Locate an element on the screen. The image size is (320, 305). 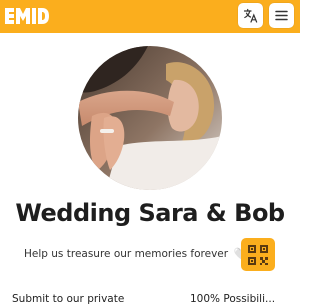
subtitle: Help us treasure our memories forever 🤍 is located at coordinates (135, 253).